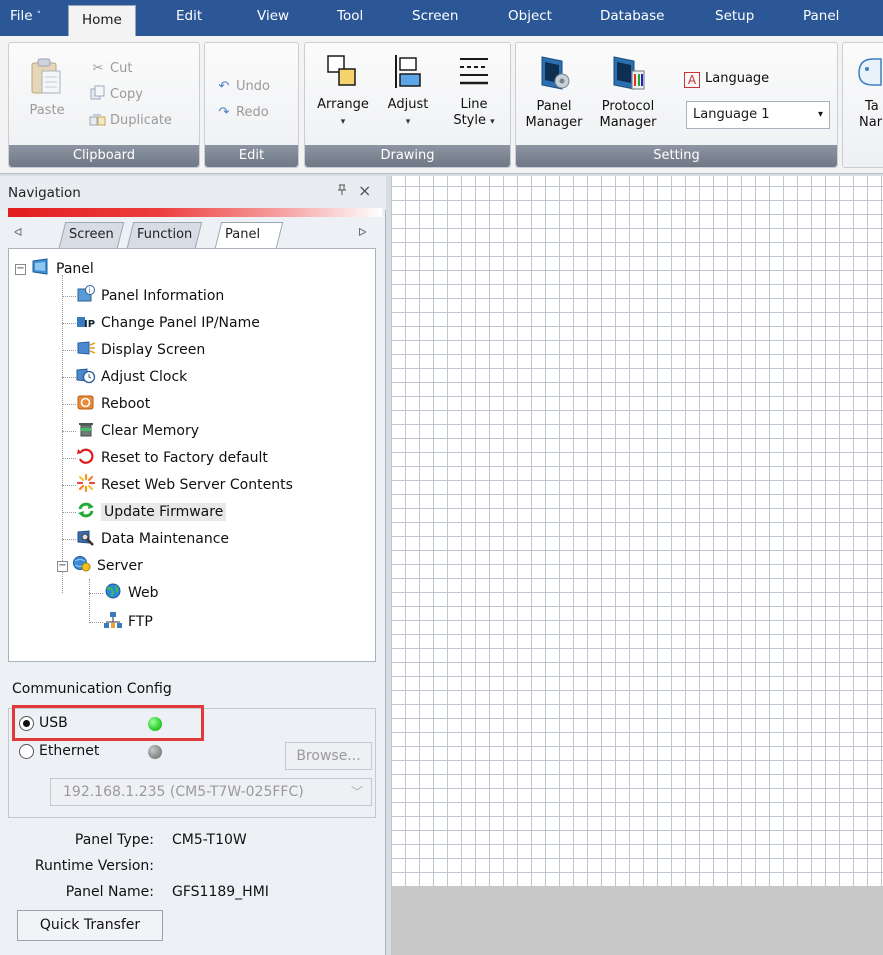 The height and width of the screenshot is (955, 883). What do you see at coordinates (184, 485) in the screenshot?
I see `tree-node-reset-web-server: Reset Web Server Contents` at bounding box center [184, 485].